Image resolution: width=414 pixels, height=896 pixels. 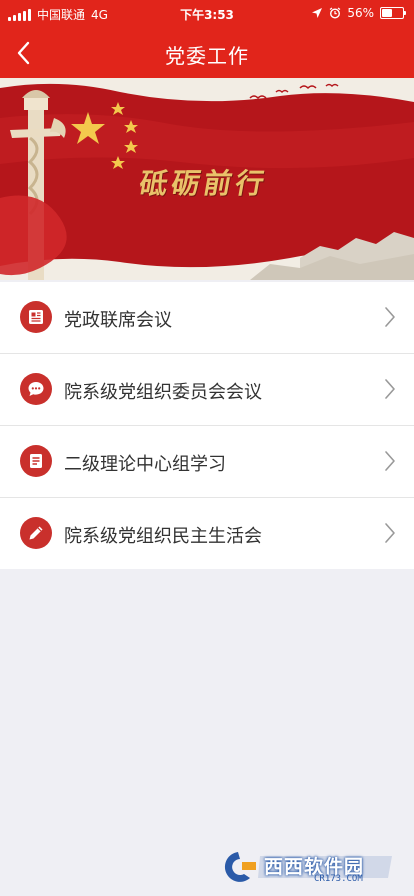 What do you see at coordinates (203, 183) in the screenshot?
I see `banner-slogan: 砥砺前行` at bounding box center [203, 183].